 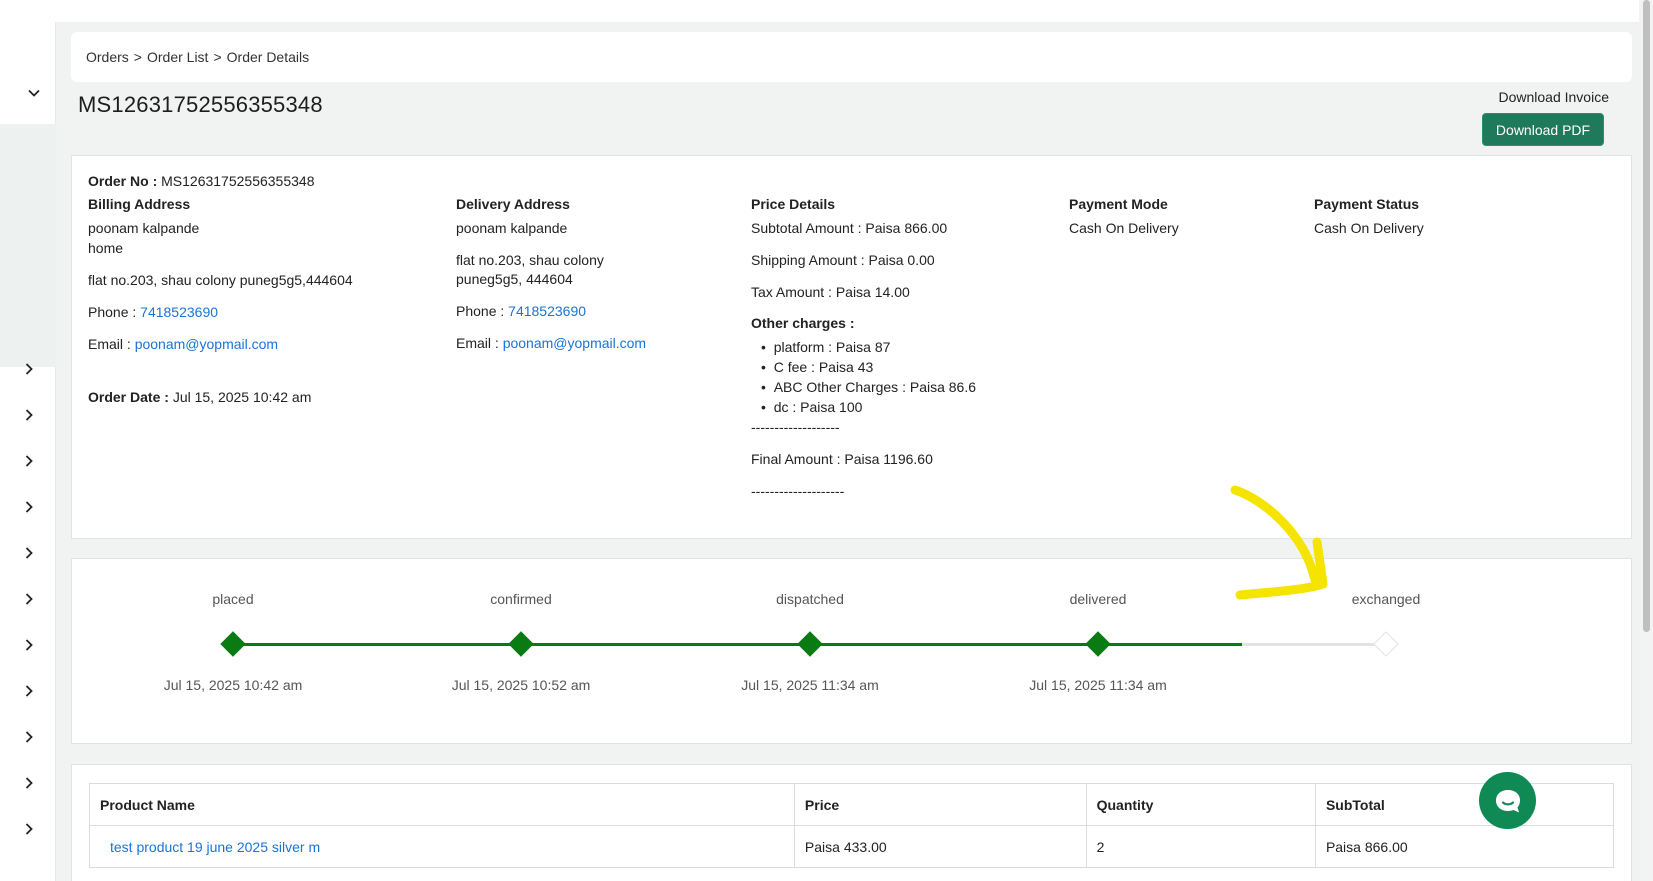 I want to click on billing-email-row: Email : poonam@yopmail.com, so click(x=183, y=344).